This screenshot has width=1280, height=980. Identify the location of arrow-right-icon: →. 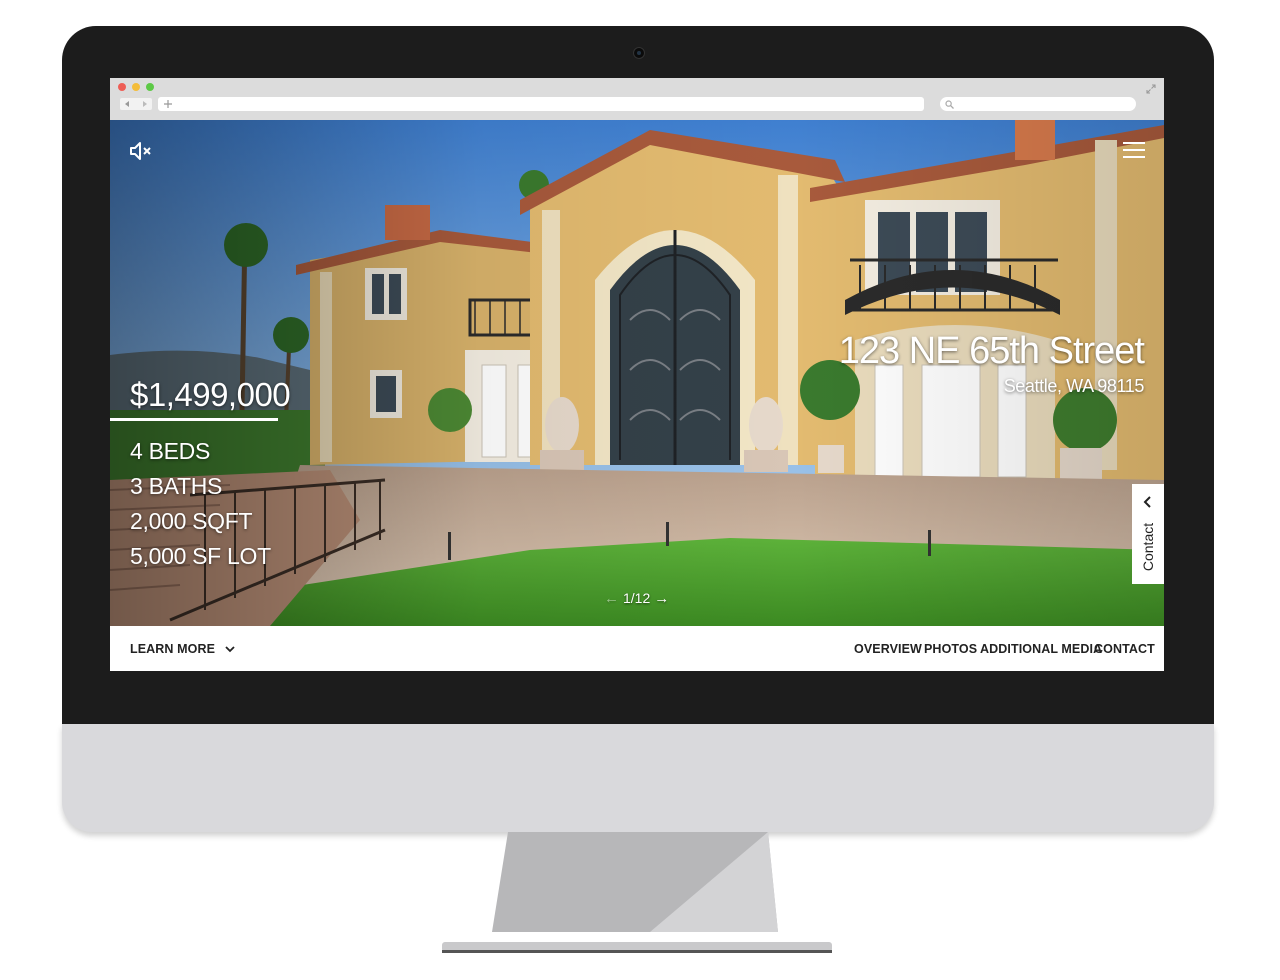
(661, 598).